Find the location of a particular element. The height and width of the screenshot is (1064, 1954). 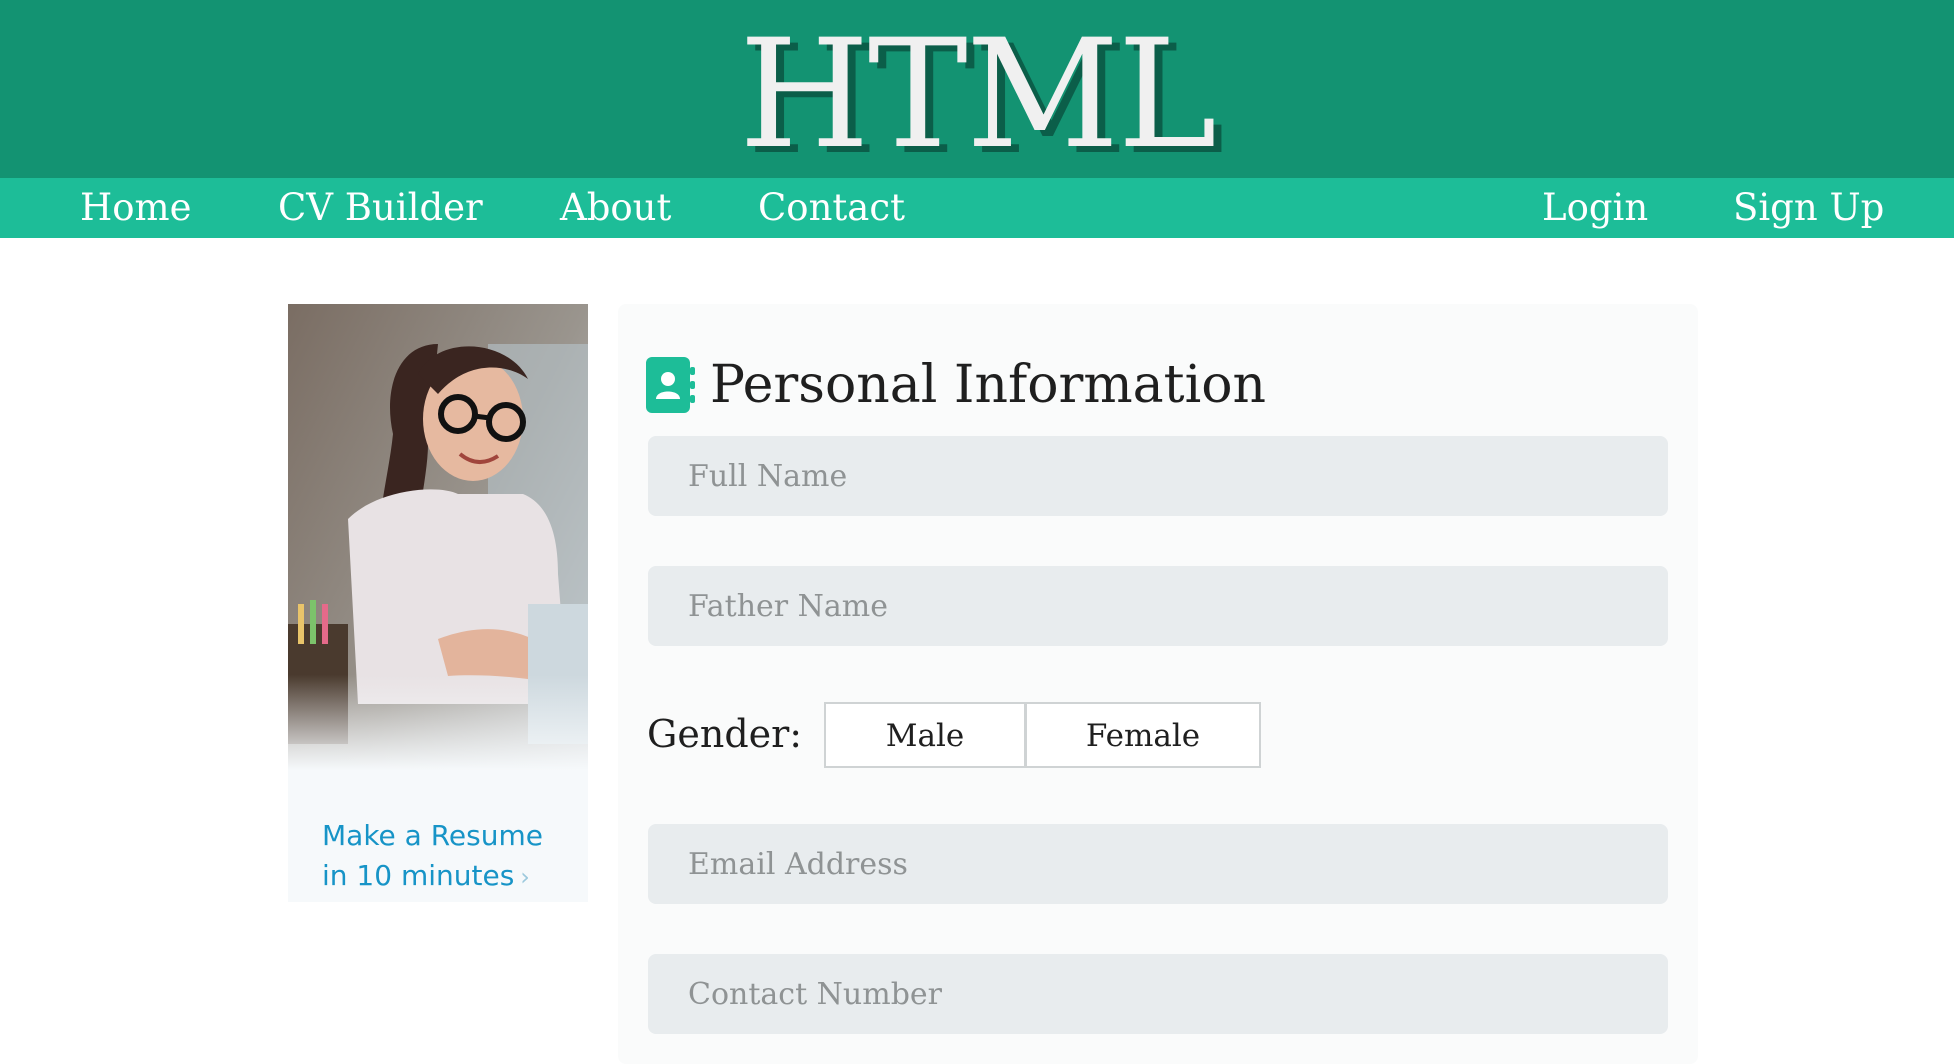

promo-line-2: in 10 minutes › is located at coordinates (432, 876).